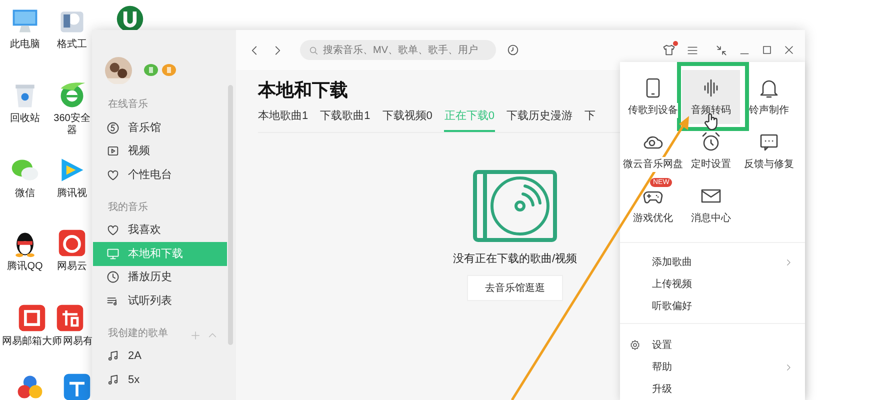  I want to click on page-title: 本地和下载, so click(303, 90).